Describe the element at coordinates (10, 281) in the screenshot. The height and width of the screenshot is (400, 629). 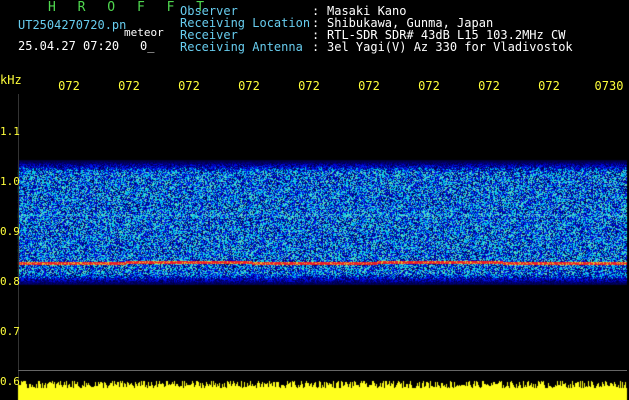
I see `y-tick: 0.8` at that location.